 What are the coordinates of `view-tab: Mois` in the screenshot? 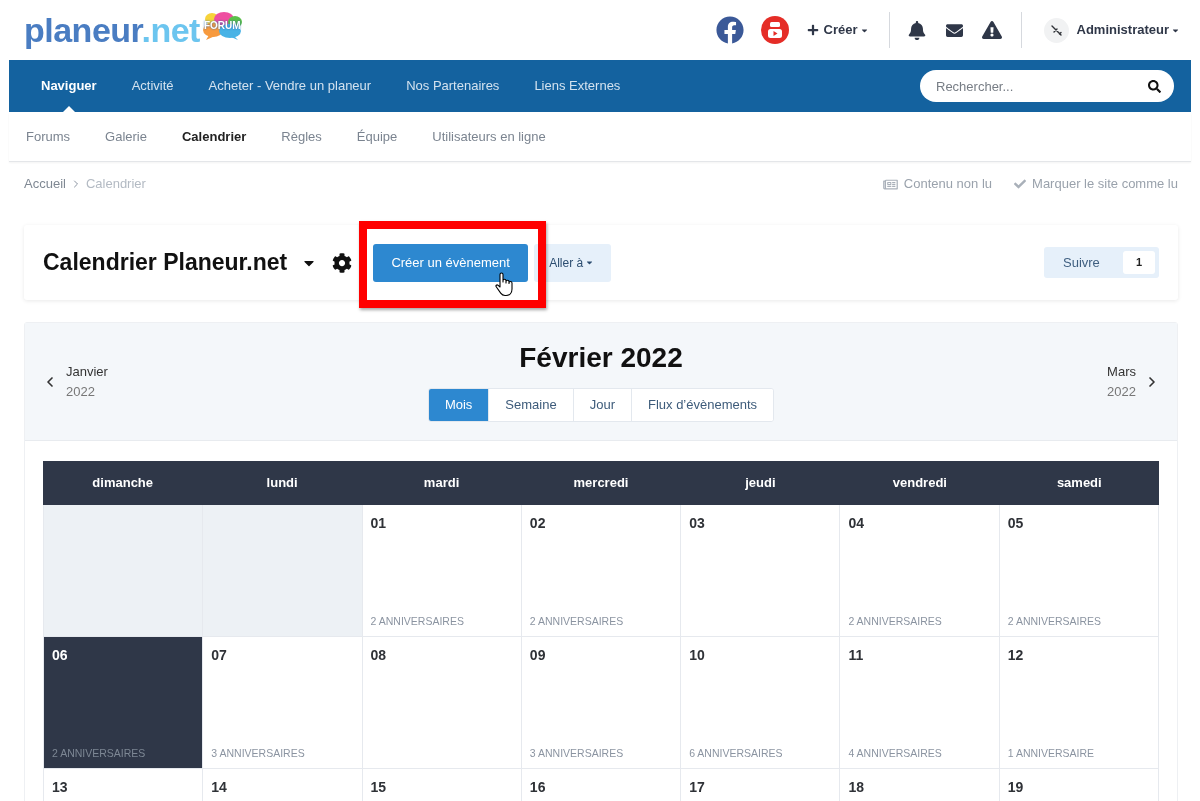 It's located at (458, 405).